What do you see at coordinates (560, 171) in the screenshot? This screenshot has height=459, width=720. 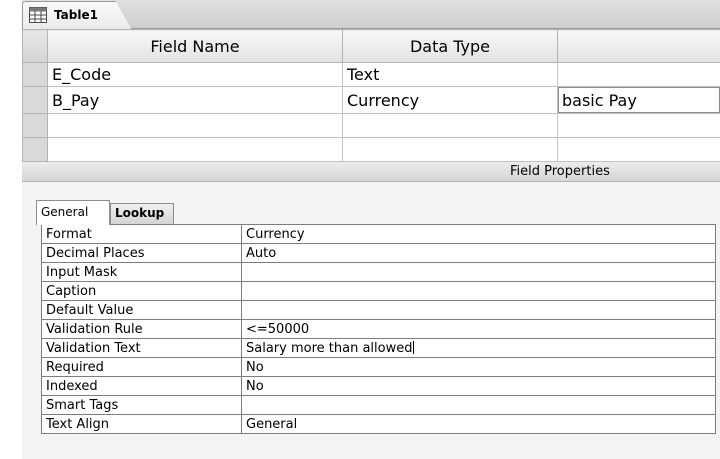 I see `field-properties-title: Field Properties` at bounding box center [560, 171].